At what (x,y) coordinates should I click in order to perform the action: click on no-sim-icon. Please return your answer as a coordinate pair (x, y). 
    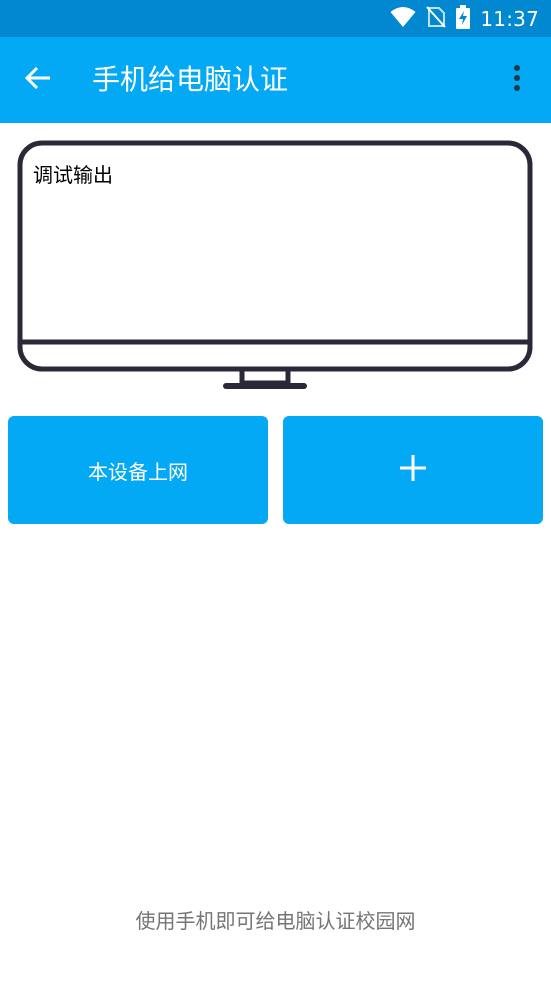
    Looking at the image, I should click on (436, 19).